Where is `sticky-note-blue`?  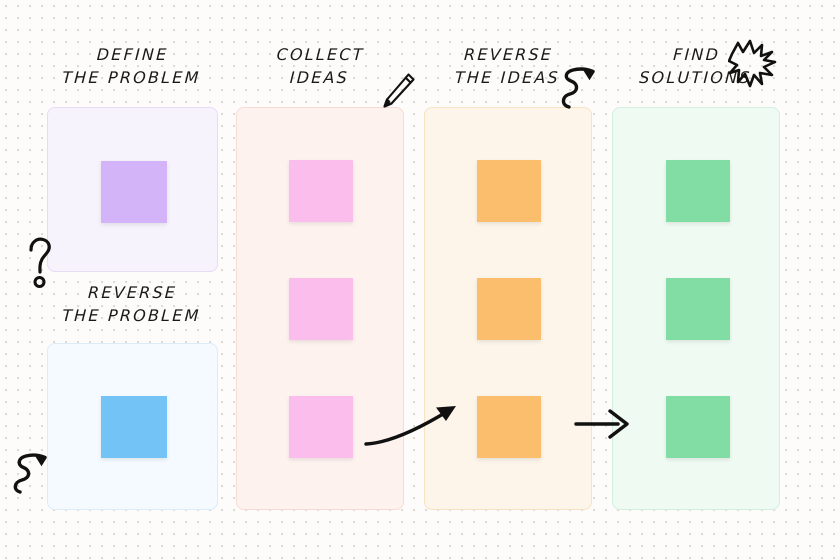 sticky-note-blue is located at coordinates (134, 427).